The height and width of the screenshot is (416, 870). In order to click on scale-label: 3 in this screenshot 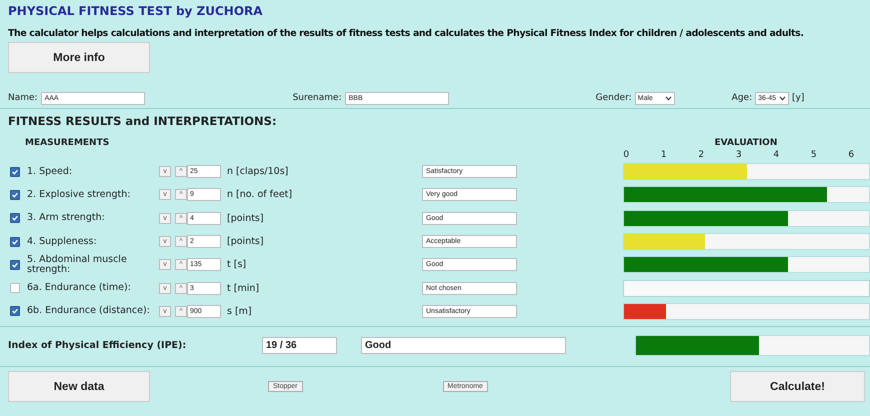, I will do `click(738, 155)`.